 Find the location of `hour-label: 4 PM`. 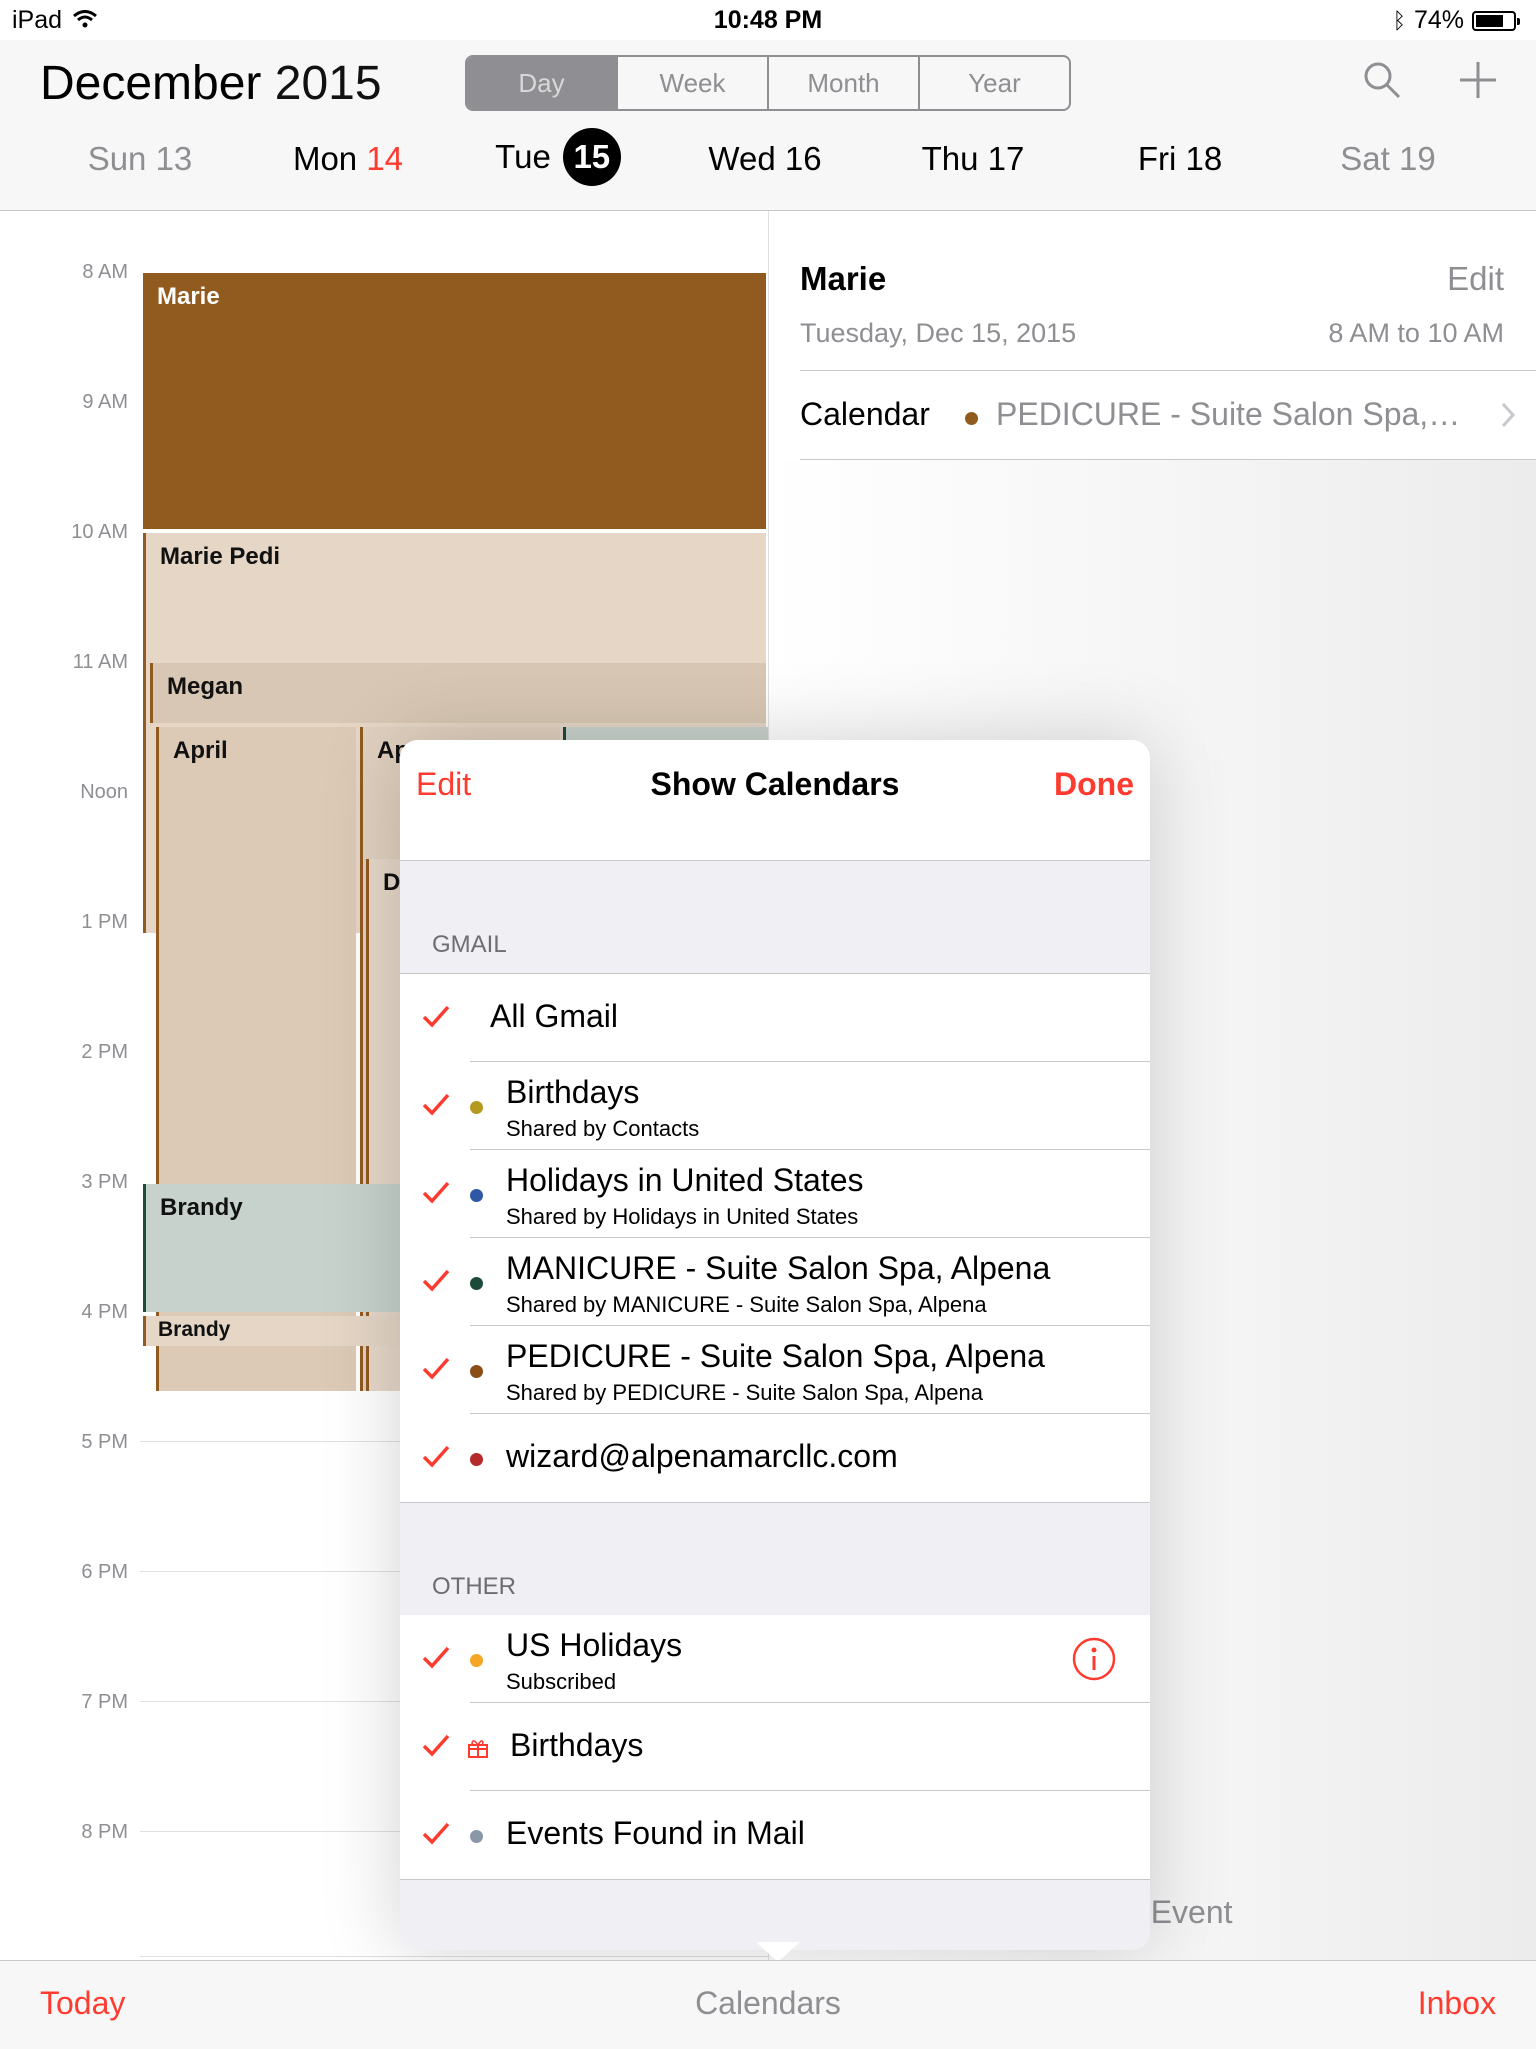

hour-label: 4 PM is located at coordinates (104, 1312).